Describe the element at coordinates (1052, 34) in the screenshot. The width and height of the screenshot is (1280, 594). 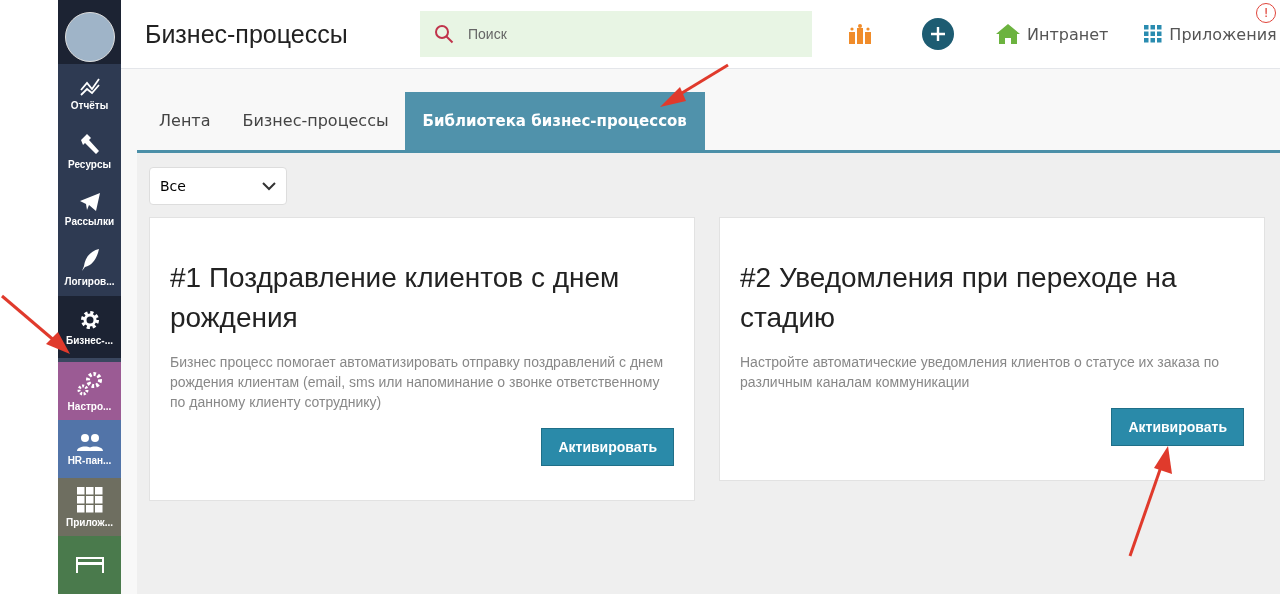
I see `header-link: Интранет` at that location.